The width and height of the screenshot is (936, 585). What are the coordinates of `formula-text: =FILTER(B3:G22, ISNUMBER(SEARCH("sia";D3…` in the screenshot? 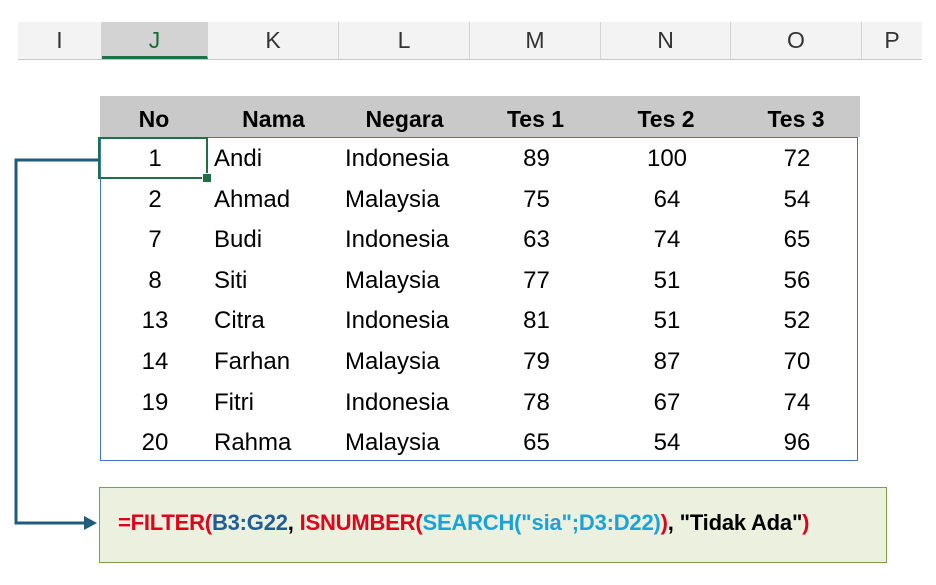 It's located at (464, 523).